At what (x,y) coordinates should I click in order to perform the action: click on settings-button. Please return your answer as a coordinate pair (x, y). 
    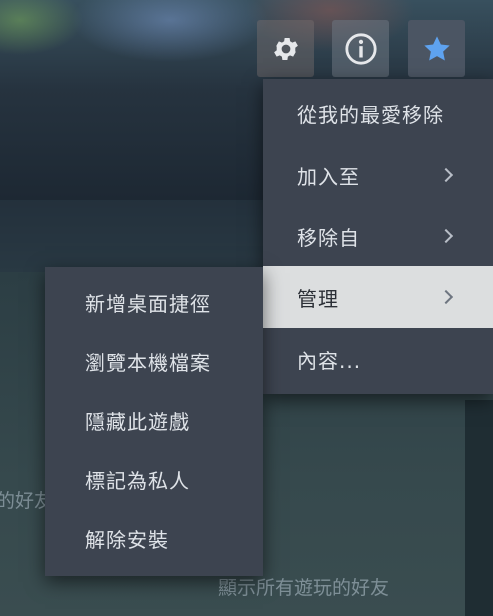
    Looking at the image, I should click on (285, 48).